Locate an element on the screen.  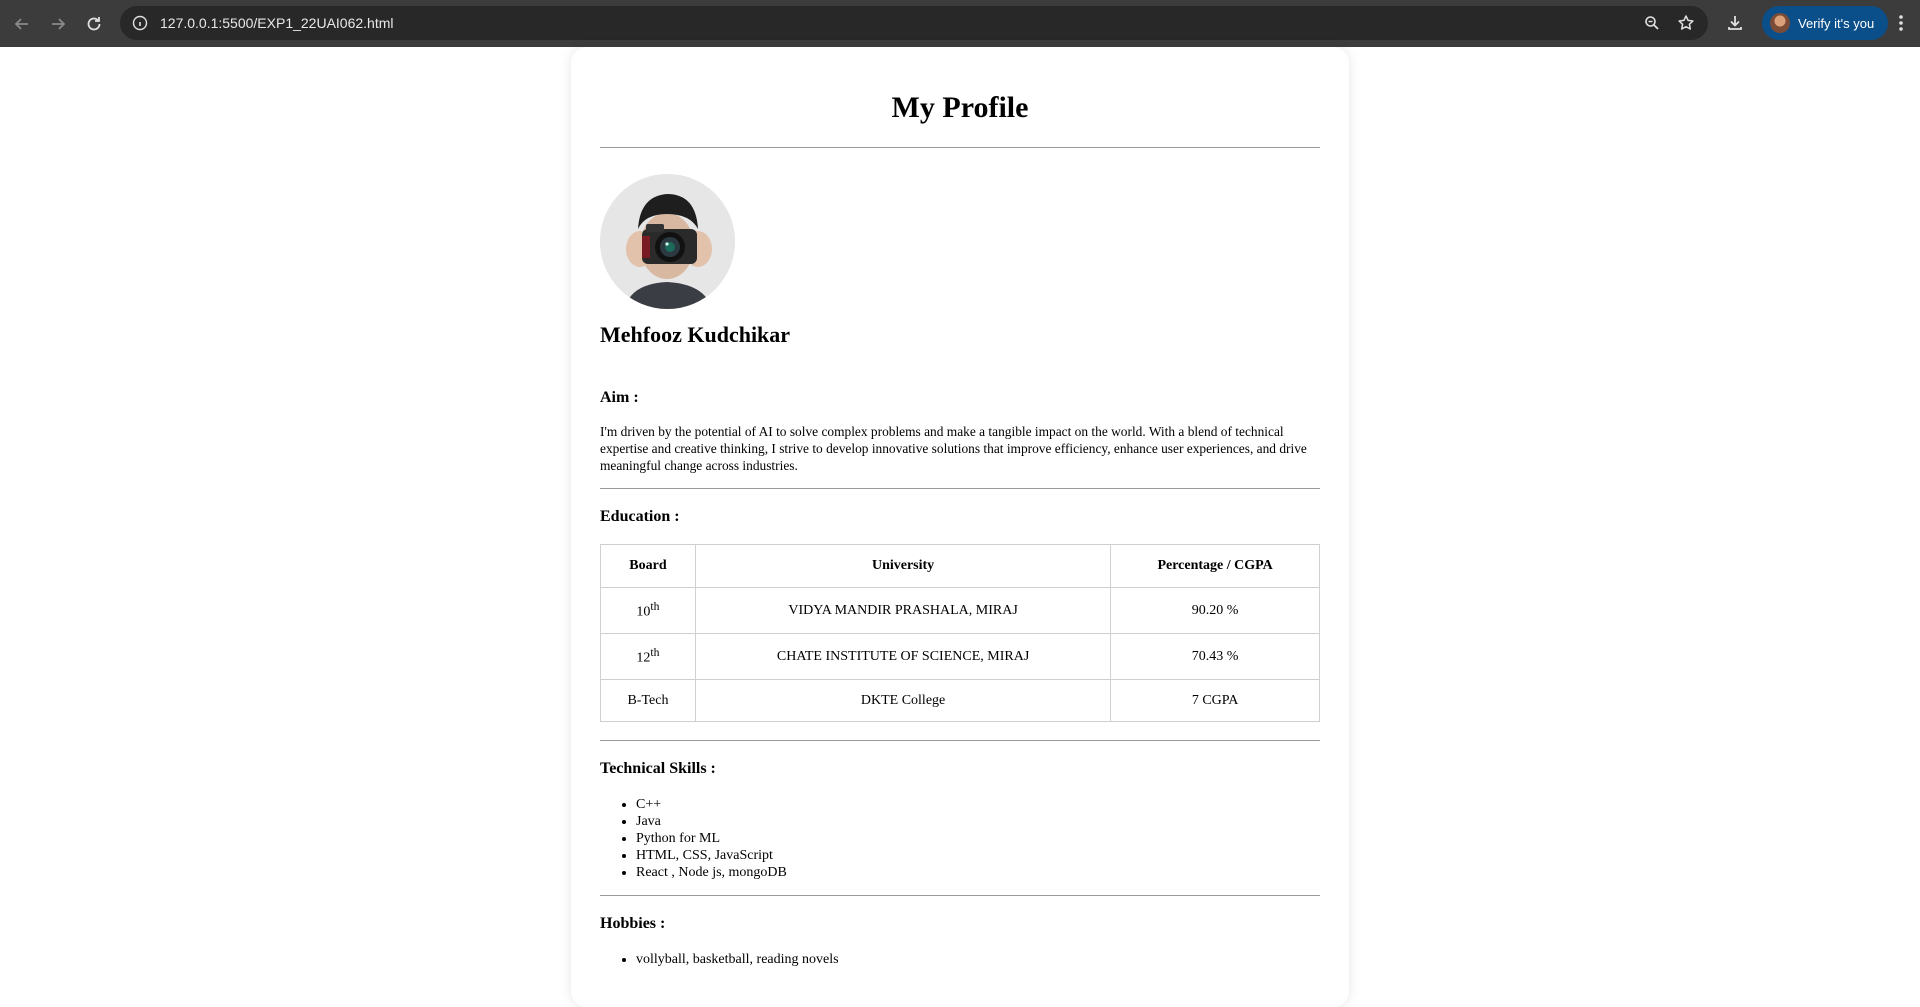
verify-profile-button: Verify it's you is located at coordinates (1825, 23).